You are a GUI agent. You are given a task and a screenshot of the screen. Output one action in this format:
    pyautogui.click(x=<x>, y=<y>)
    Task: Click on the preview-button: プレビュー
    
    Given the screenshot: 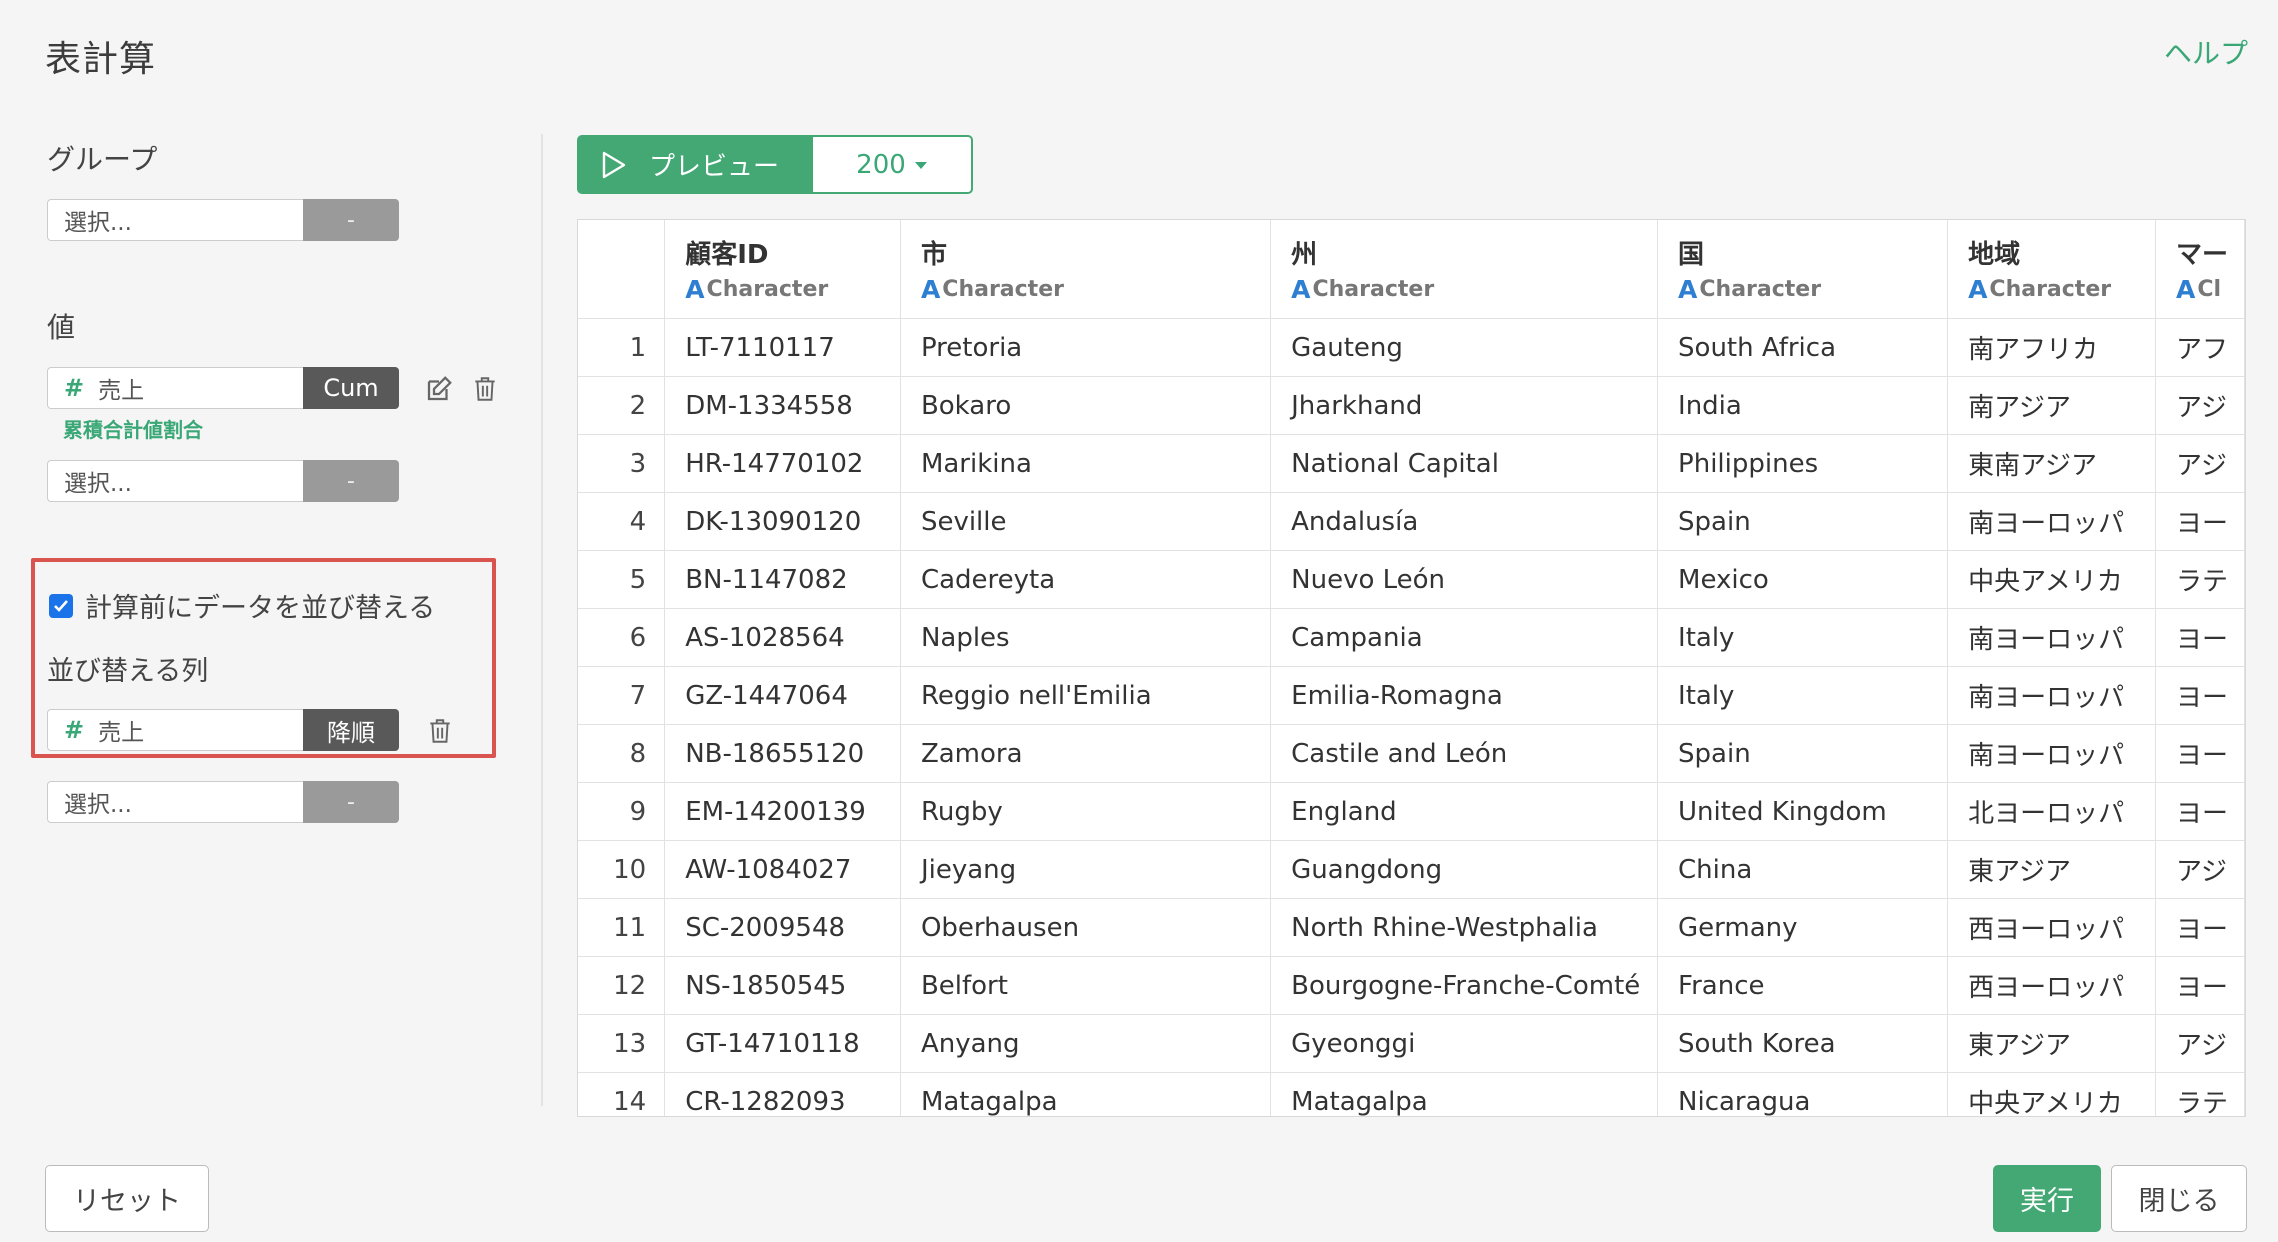 What is the action you would take?
    pyautogui.click(x=695, y=164)
    